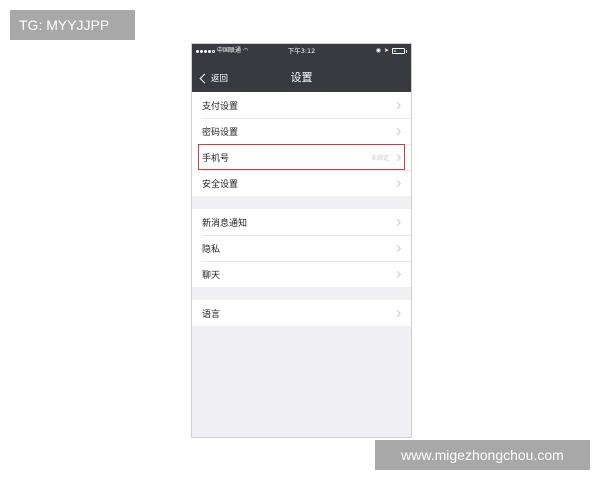 The width and height of the screenshot is (600, 480). Describe the element at coordinates (301, 157) in the screenshot. I see `row-phone-number: 手机号 未绑定` at that location.